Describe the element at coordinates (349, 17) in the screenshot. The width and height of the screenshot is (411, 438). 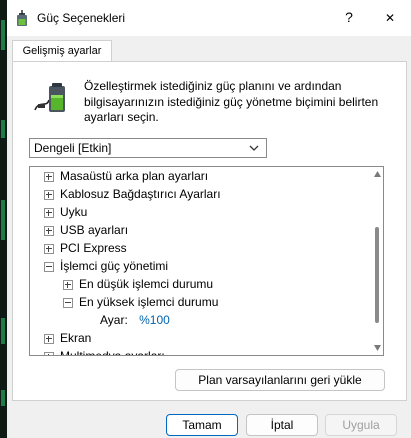
I see `help-button: ?` at that location.